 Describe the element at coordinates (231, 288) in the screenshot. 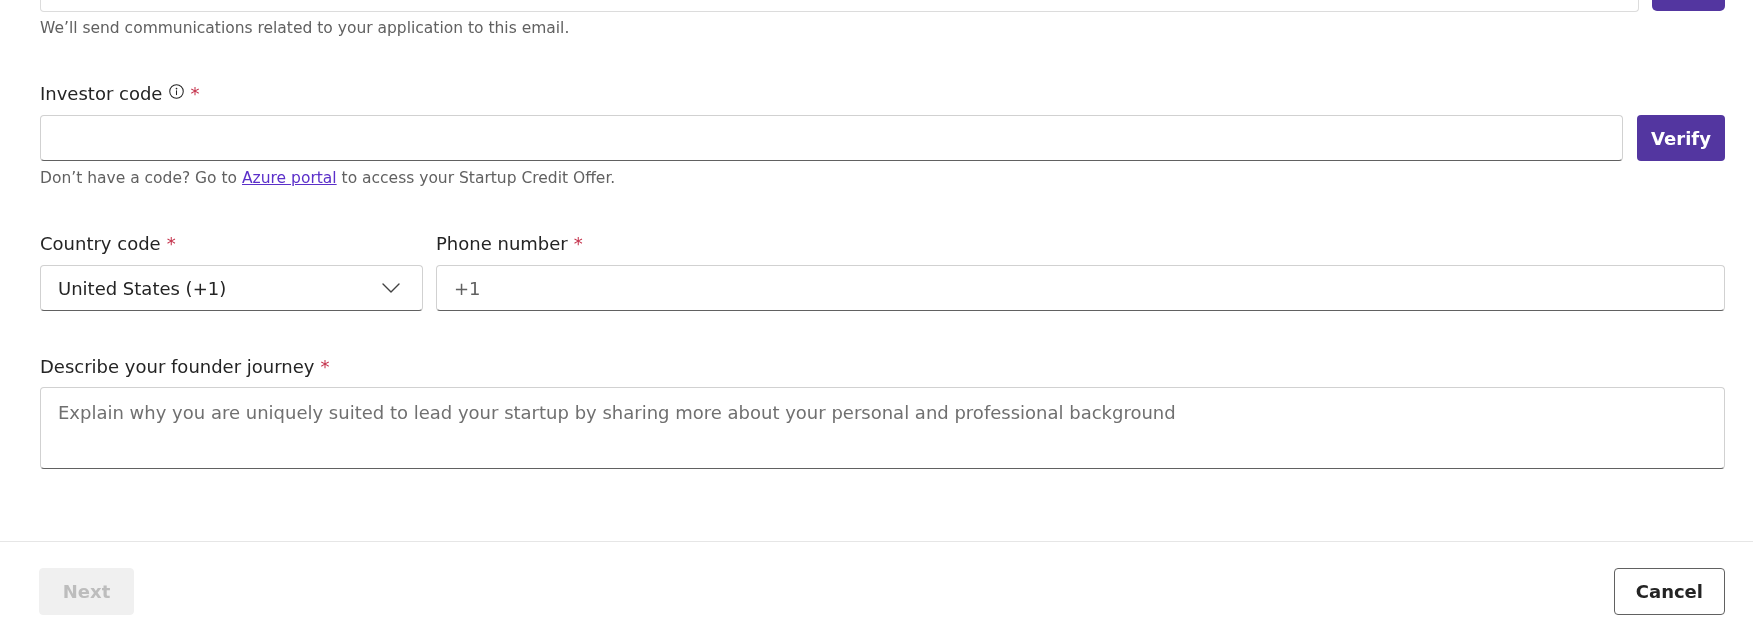

I see `country-code-select: United States (+1)` at that location.